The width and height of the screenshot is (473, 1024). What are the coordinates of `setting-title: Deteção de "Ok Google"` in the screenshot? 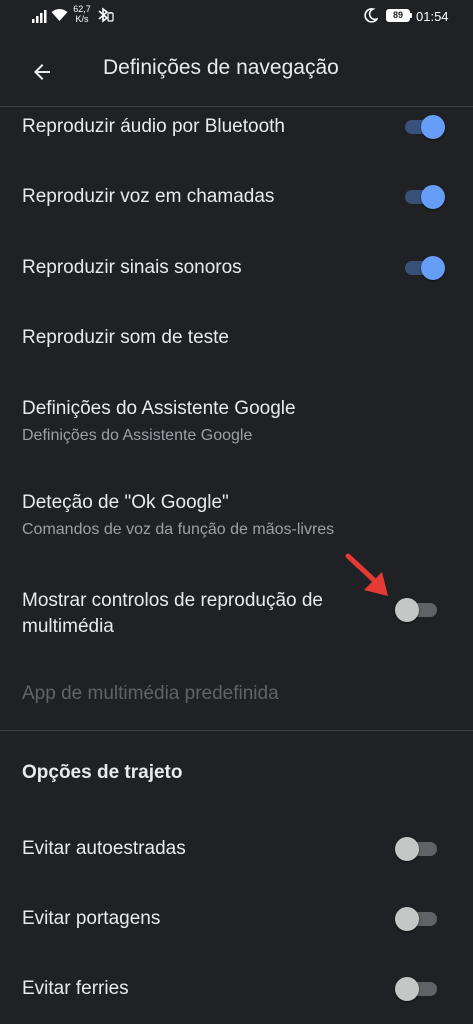 It's located at (125, 502).